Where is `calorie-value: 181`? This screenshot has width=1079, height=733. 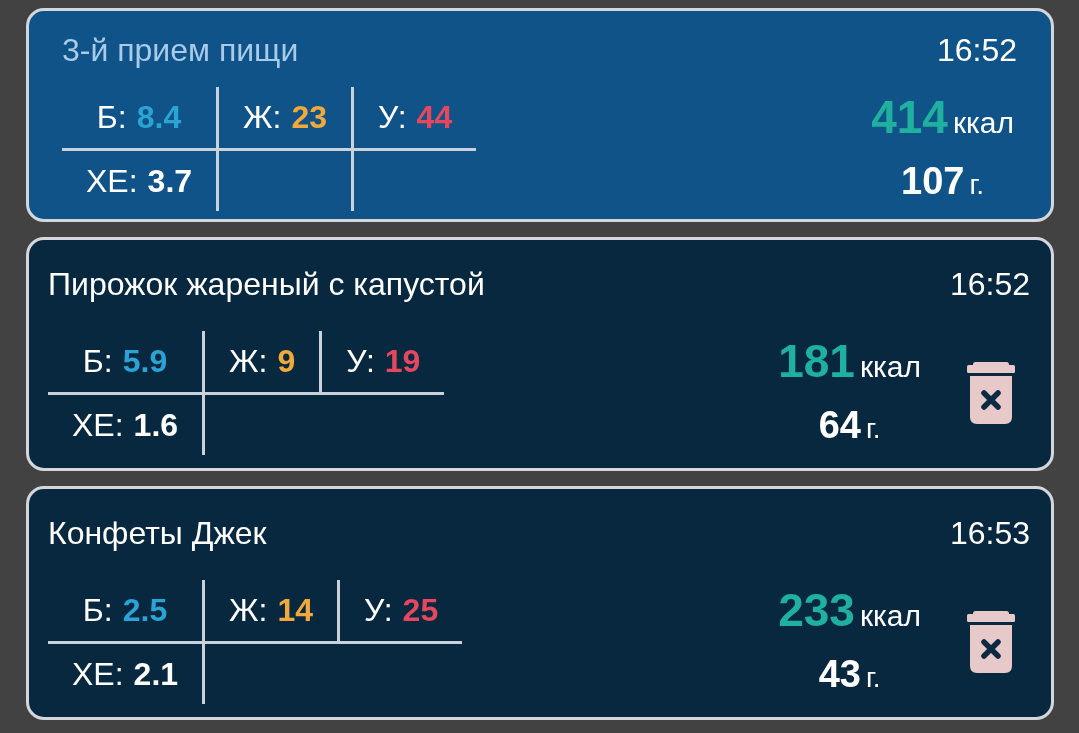 calorie-value: 181 is located at coordinates (816, 360).